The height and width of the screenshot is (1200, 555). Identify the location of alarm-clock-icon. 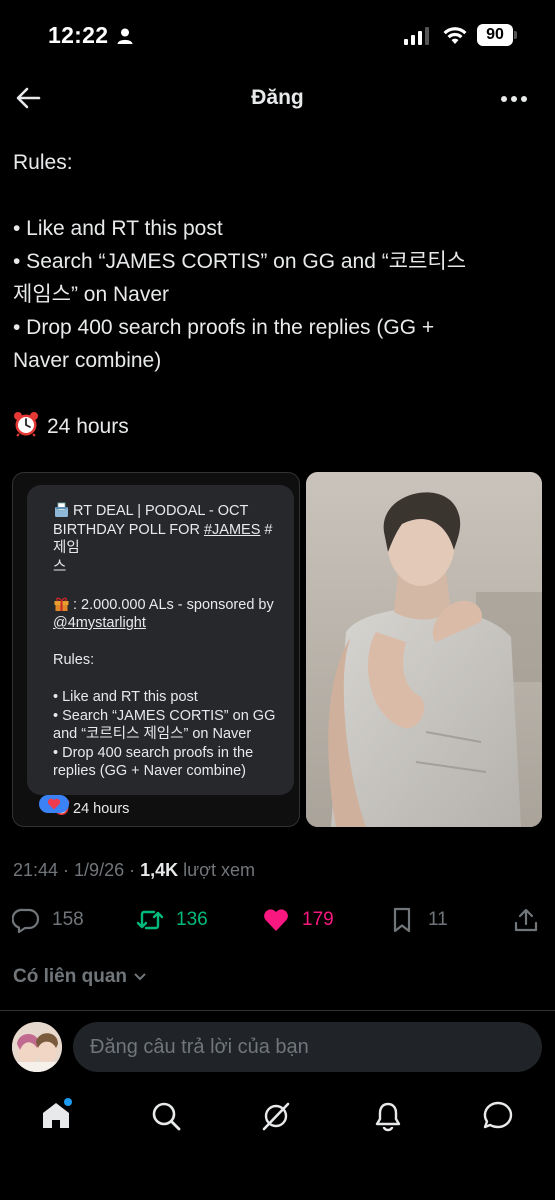
(26, 424).